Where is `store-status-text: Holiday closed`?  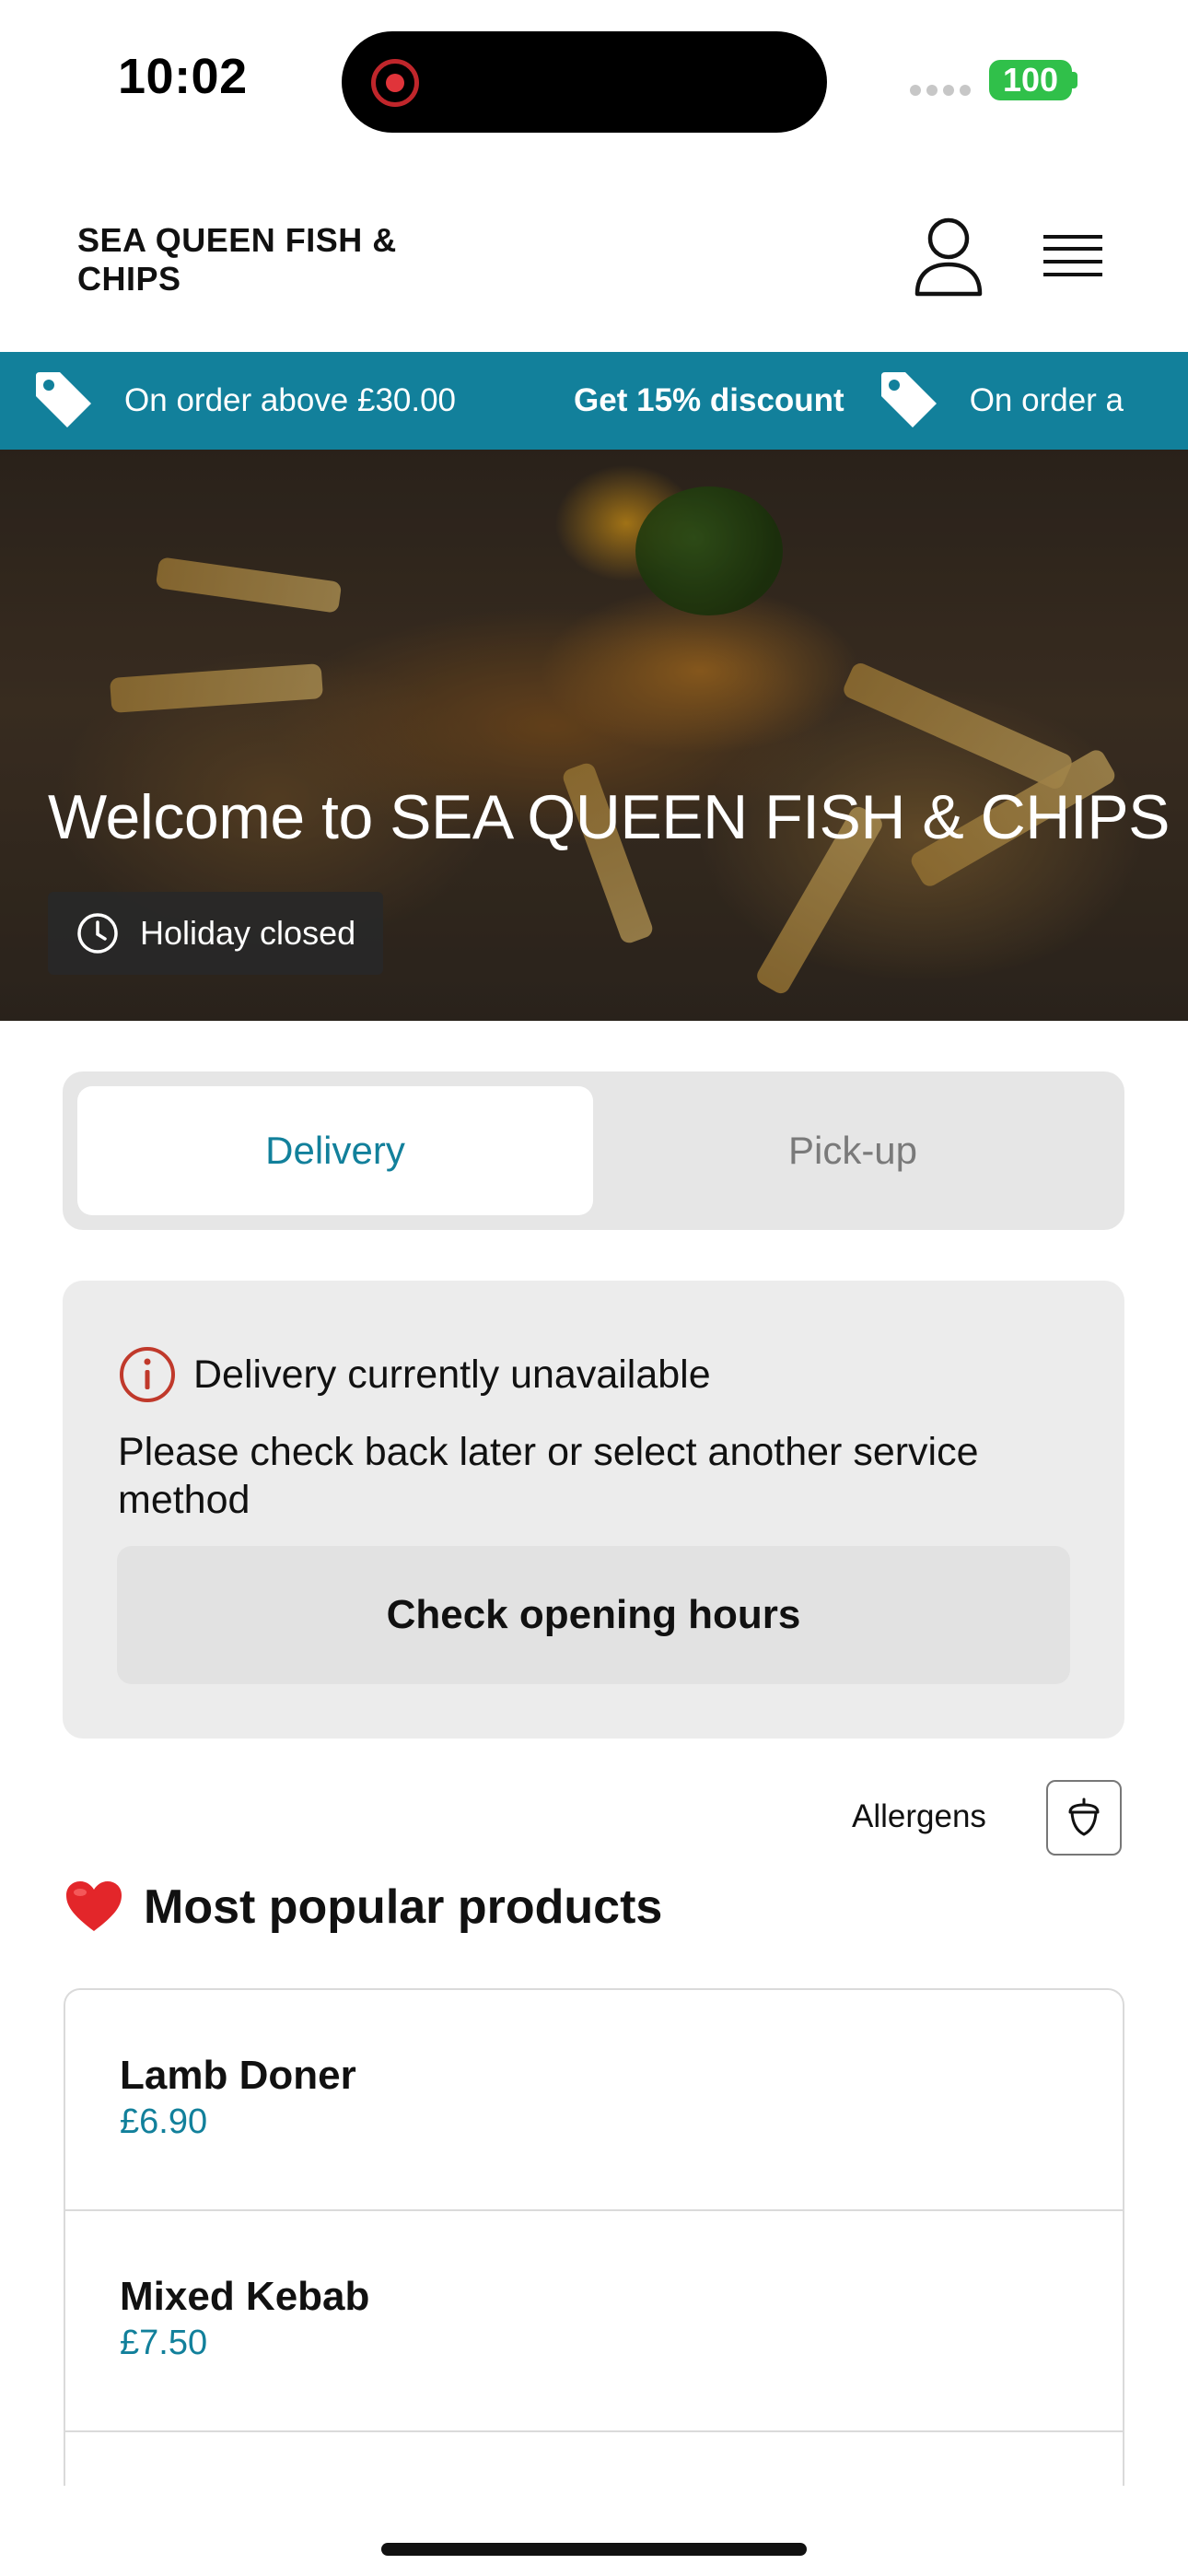
store-status-text: Holiday closed is located at coordinates (248, 933).